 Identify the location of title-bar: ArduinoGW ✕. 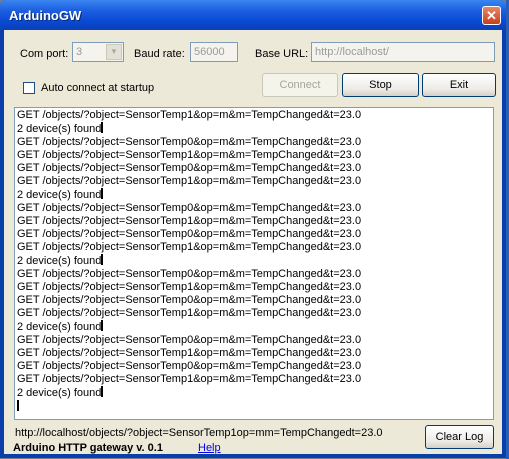
(253, 15).